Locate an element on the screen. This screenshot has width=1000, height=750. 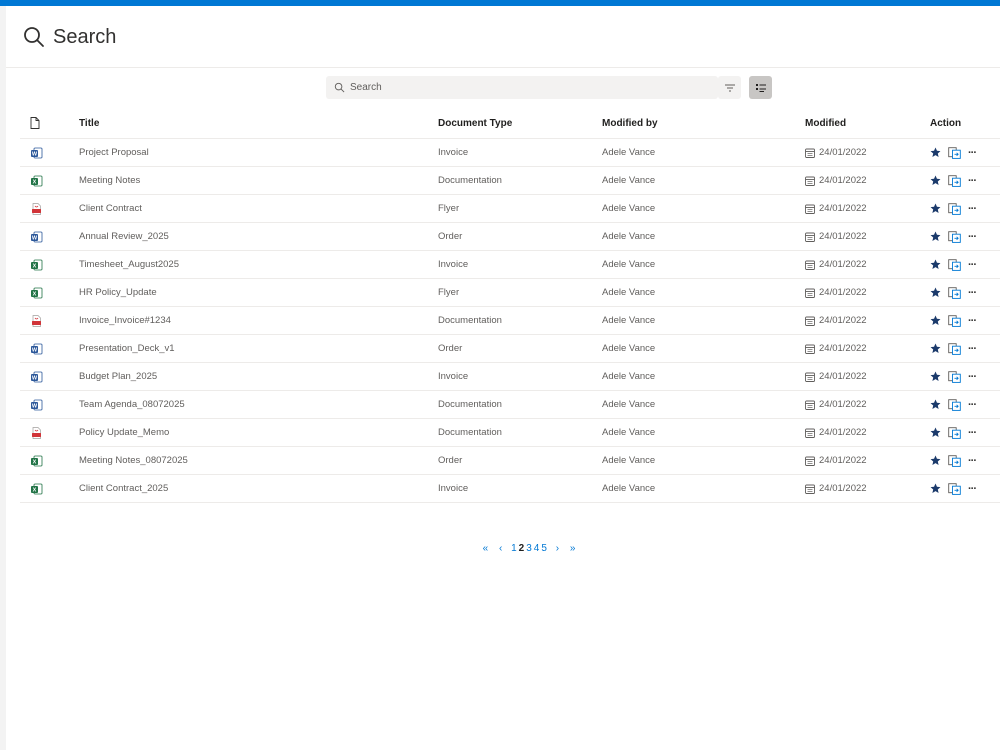
document-type: Invoice is located at coordinates (453, 264).